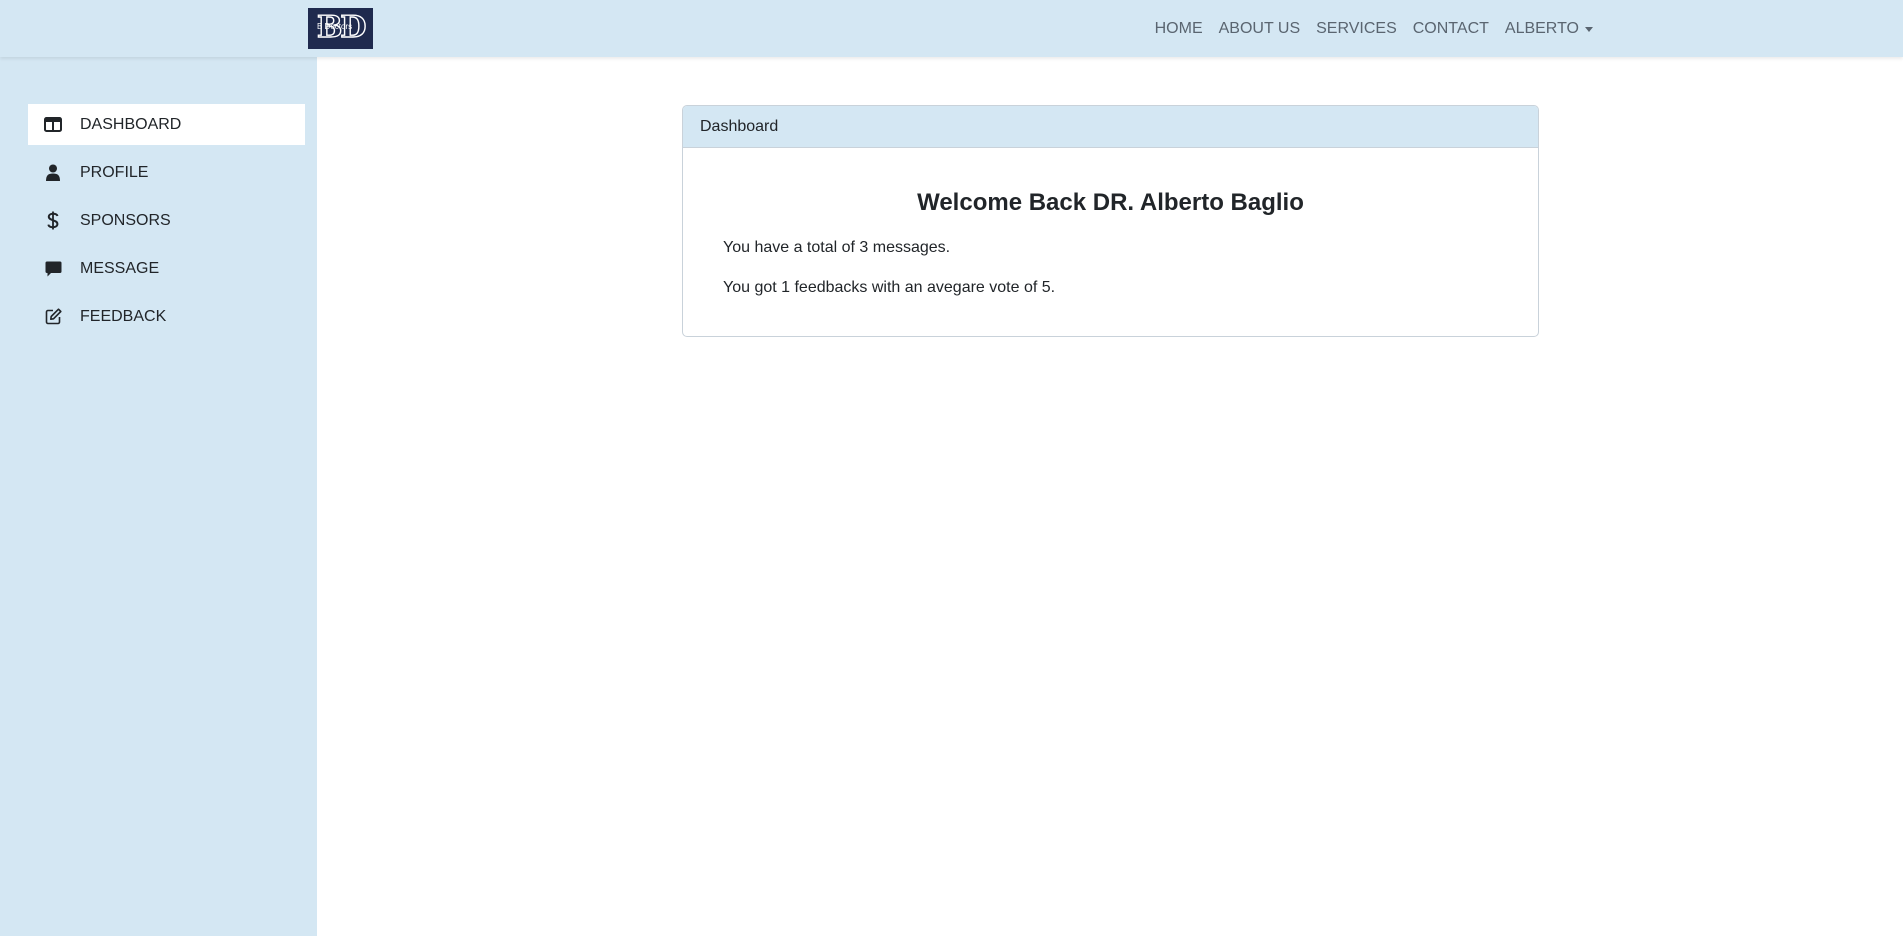  Describe the element at coordinates (1110, 202) in the screenshot. I see `welcome-heading: Welcome Back DR. Alberto Baglio` at that location.